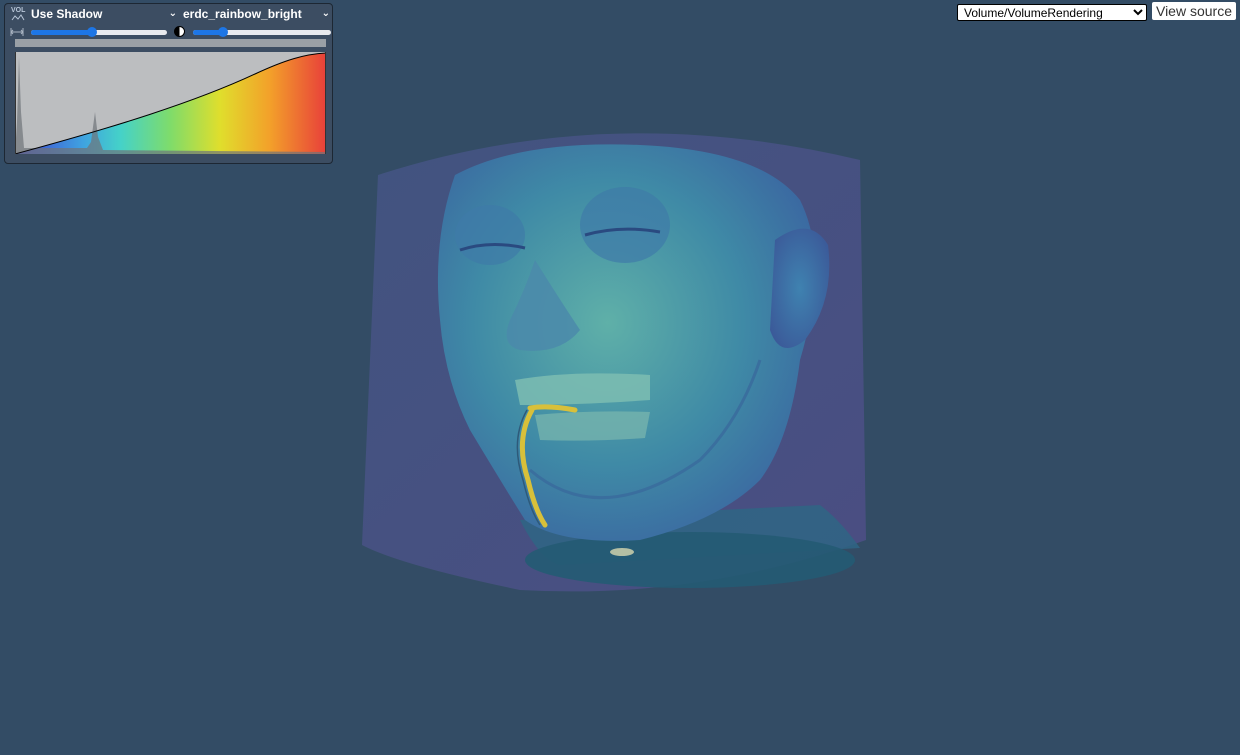 The width and height of the screenshot is (1240, 755). I want to click on window-slider-fill, so click(62, 32).